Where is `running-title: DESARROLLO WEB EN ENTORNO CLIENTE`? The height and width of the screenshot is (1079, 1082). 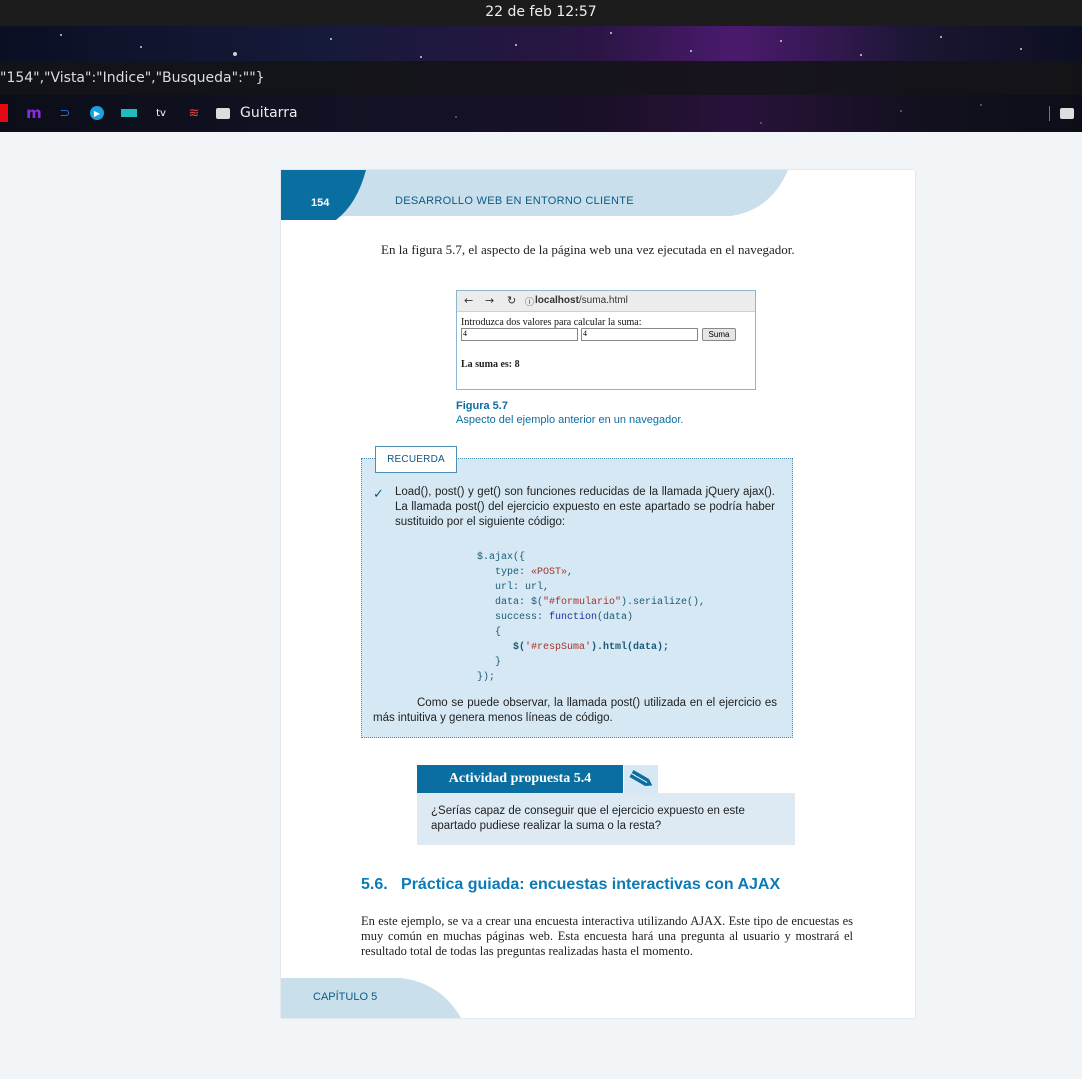
running-title: DESARROLLO WEB EN ENTORNO CLIENTE is located at coordinates (514, 201).